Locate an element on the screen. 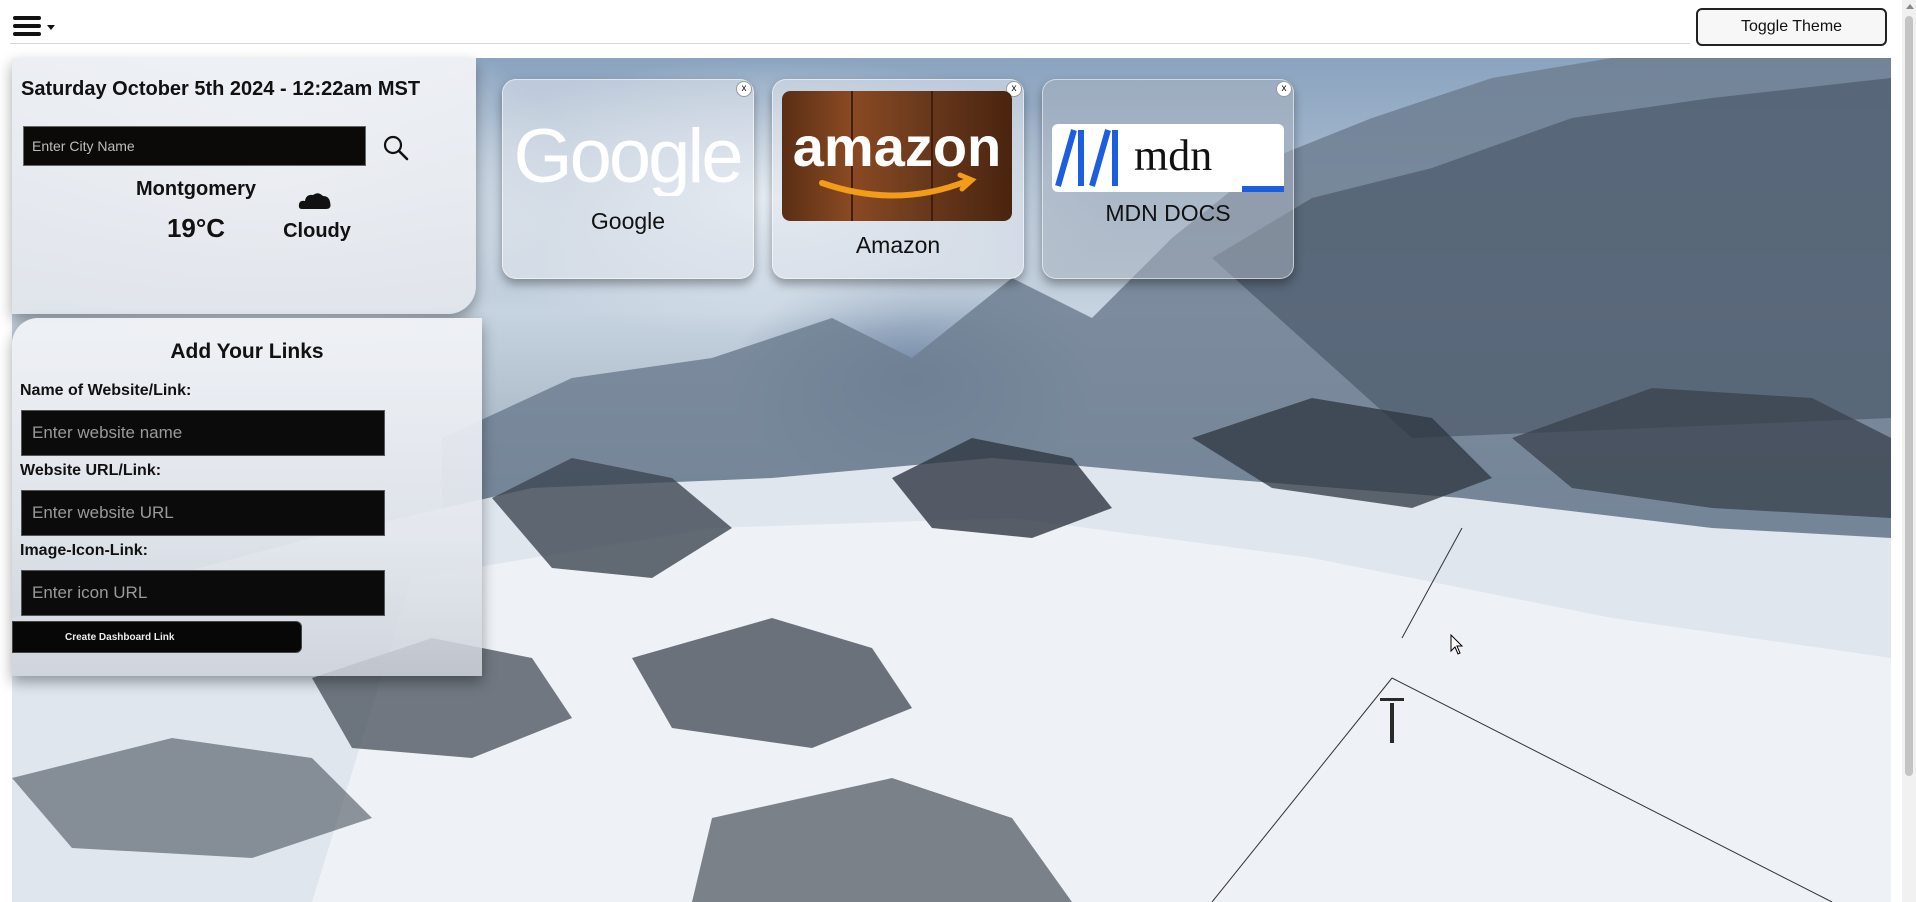 Image resolution: width=1916 pixels, height=902 pixels. google-logo-text: Google is located at coordinates (626, 156).